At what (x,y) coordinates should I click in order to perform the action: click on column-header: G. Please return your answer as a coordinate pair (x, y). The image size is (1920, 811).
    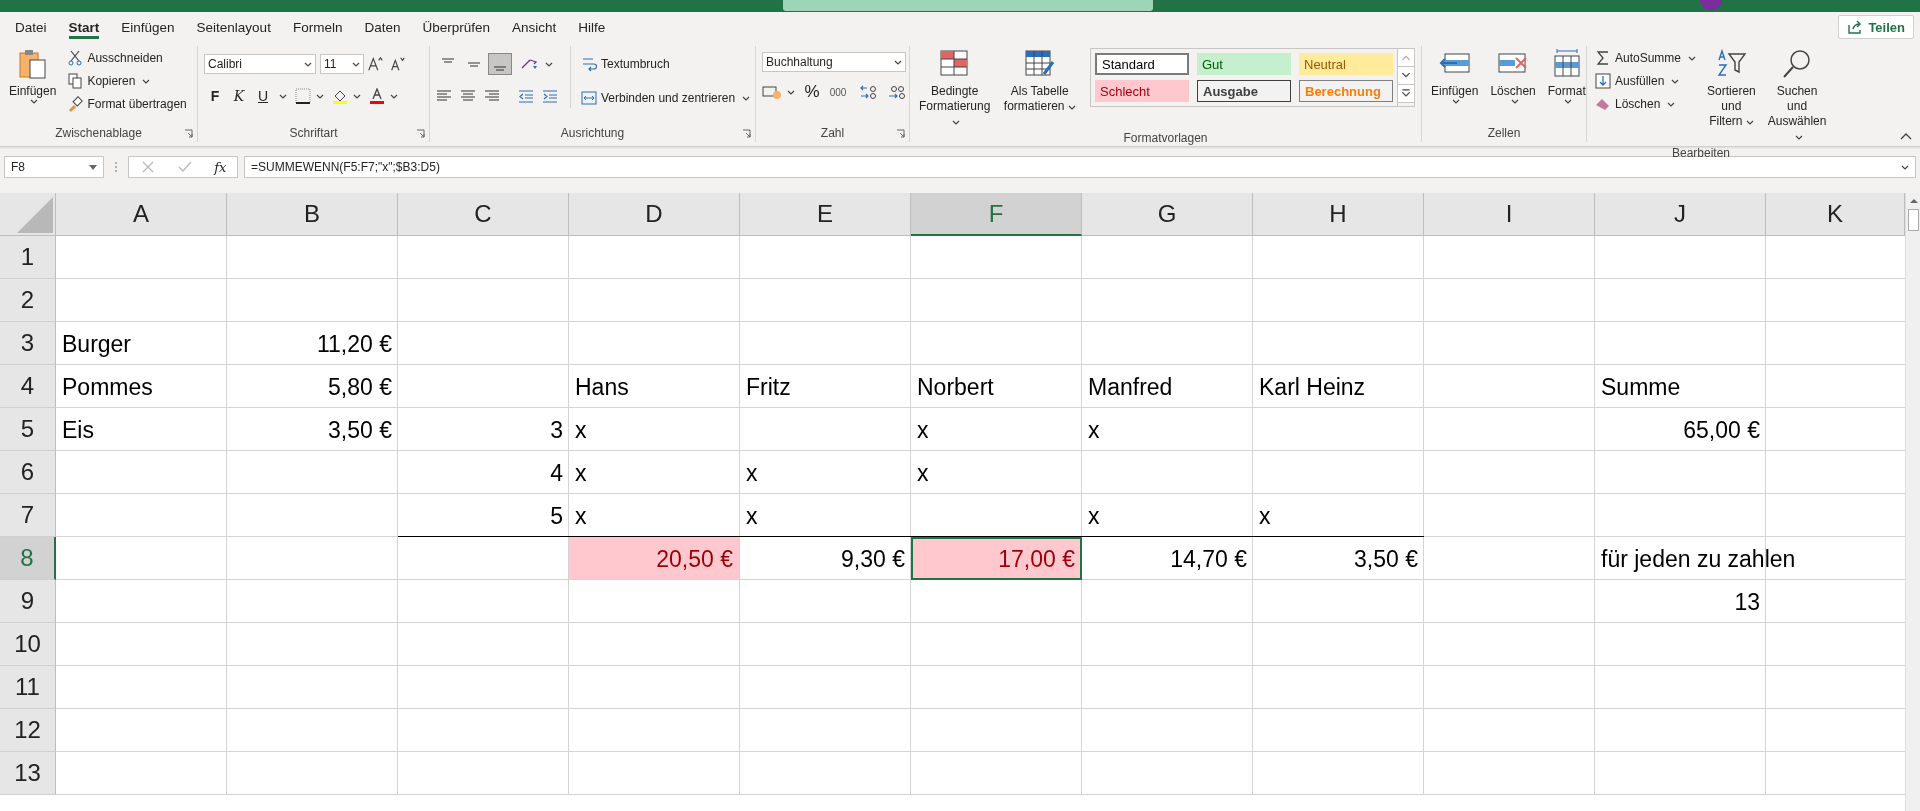
    Looking at the image, I should click on (1167, 214).